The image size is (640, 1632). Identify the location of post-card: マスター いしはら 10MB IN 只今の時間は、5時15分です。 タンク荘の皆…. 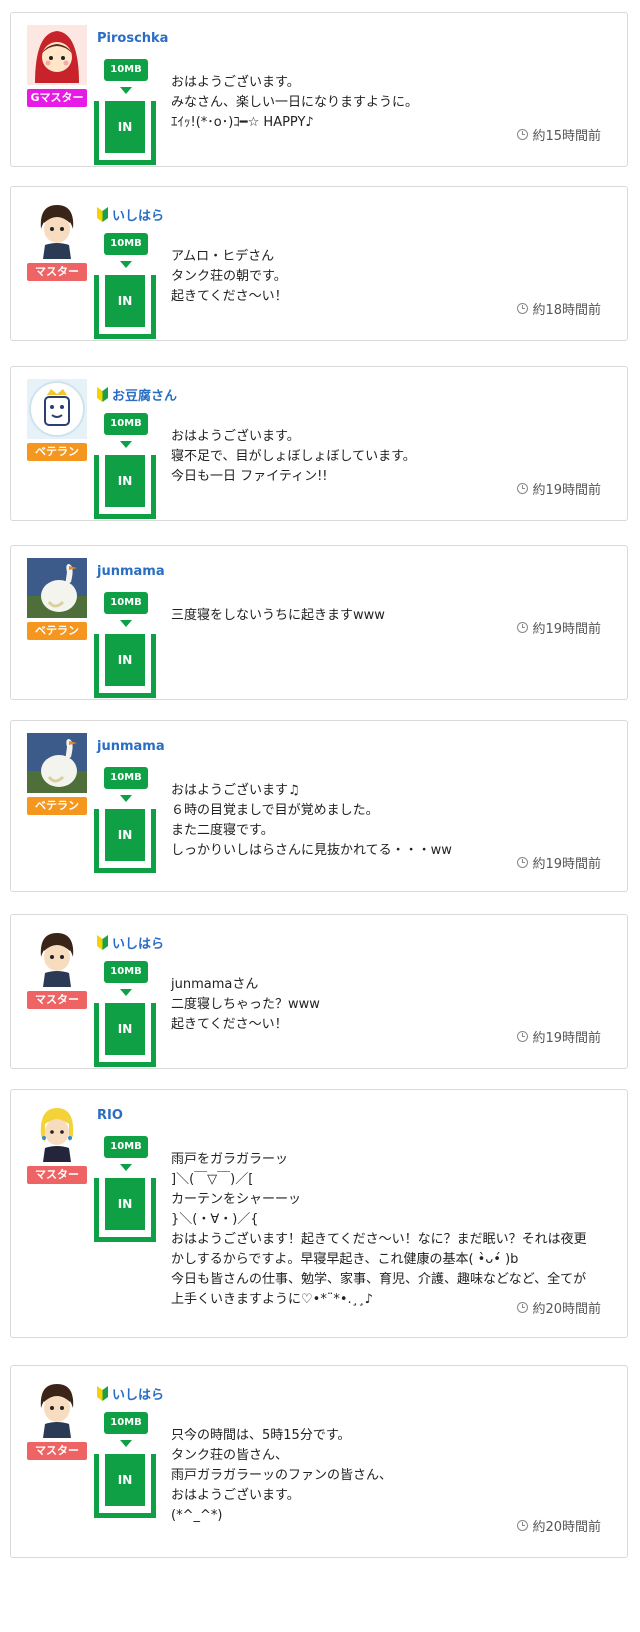
(319, 1461).